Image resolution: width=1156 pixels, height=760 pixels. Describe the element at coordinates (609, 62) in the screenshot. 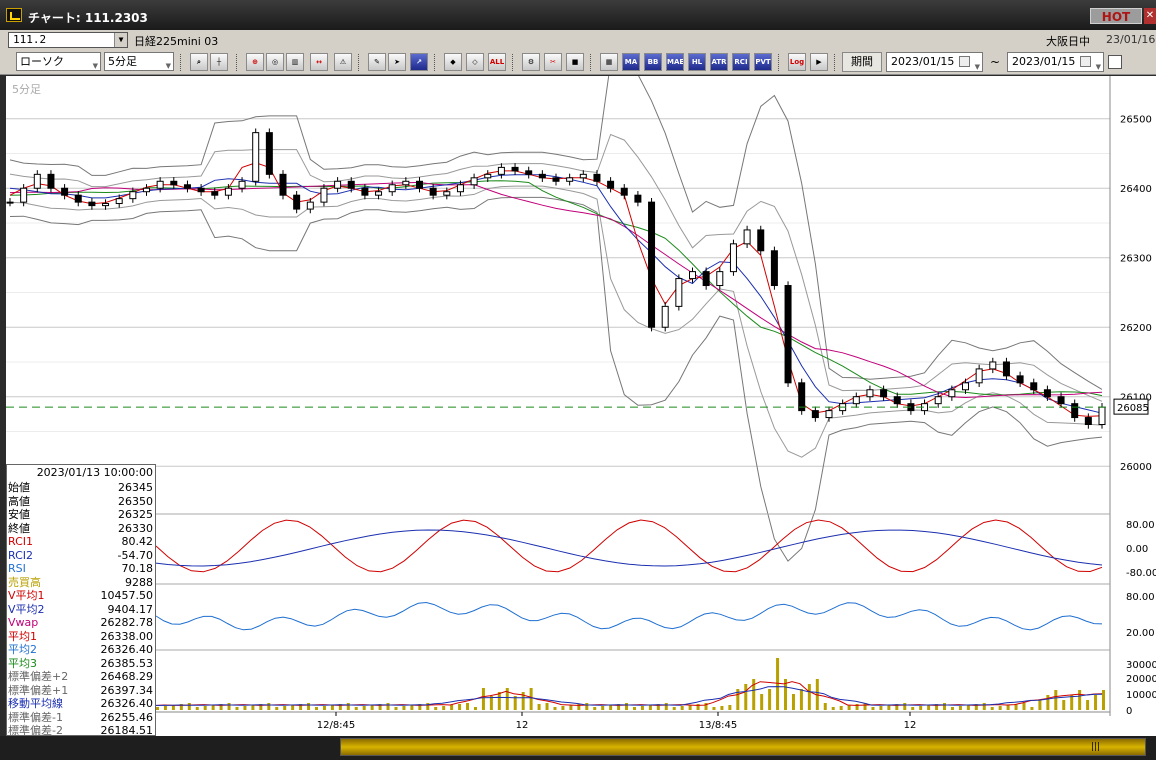

I see `tool-button-9: ▦` at that location.